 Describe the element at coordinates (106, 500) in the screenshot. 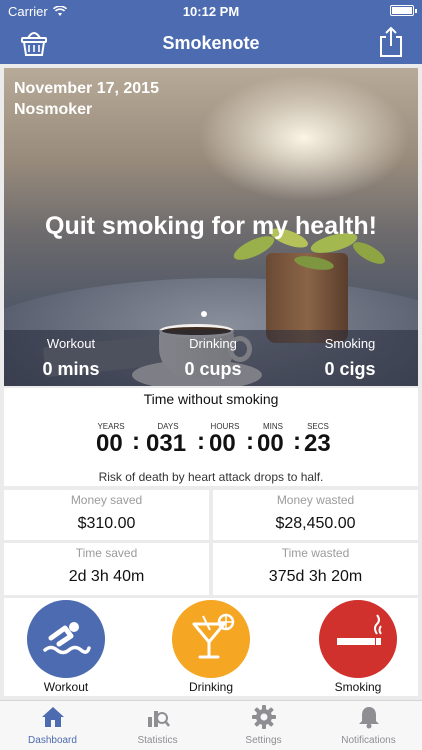

I see `money-saved-label: Money saved` at that location.